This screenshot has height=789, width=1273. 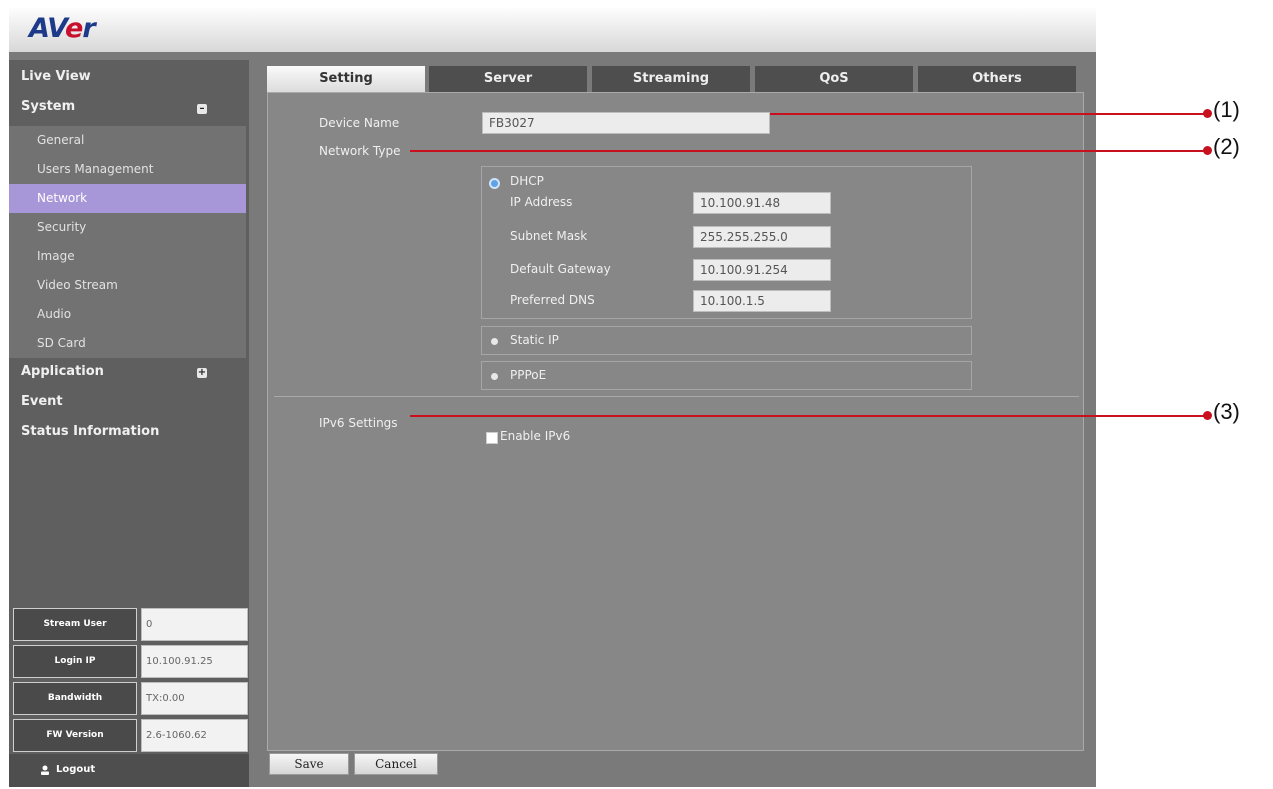 What do you see at coordinates (75, 661) in the screenshot?
I see `info-label: Login IP` at bounding box center [75, 661].